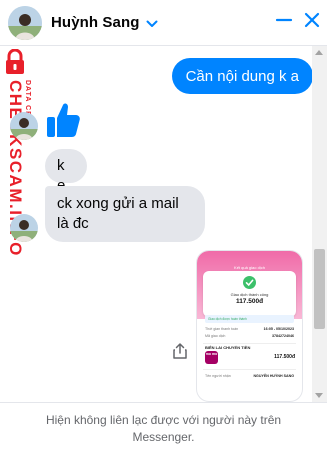 The height and width of the screenshot is (454, 327). Describe the element at coordinates (215, 336) in the screenshot. I see `receipt-row-label: Mã giao dịch` at that location.